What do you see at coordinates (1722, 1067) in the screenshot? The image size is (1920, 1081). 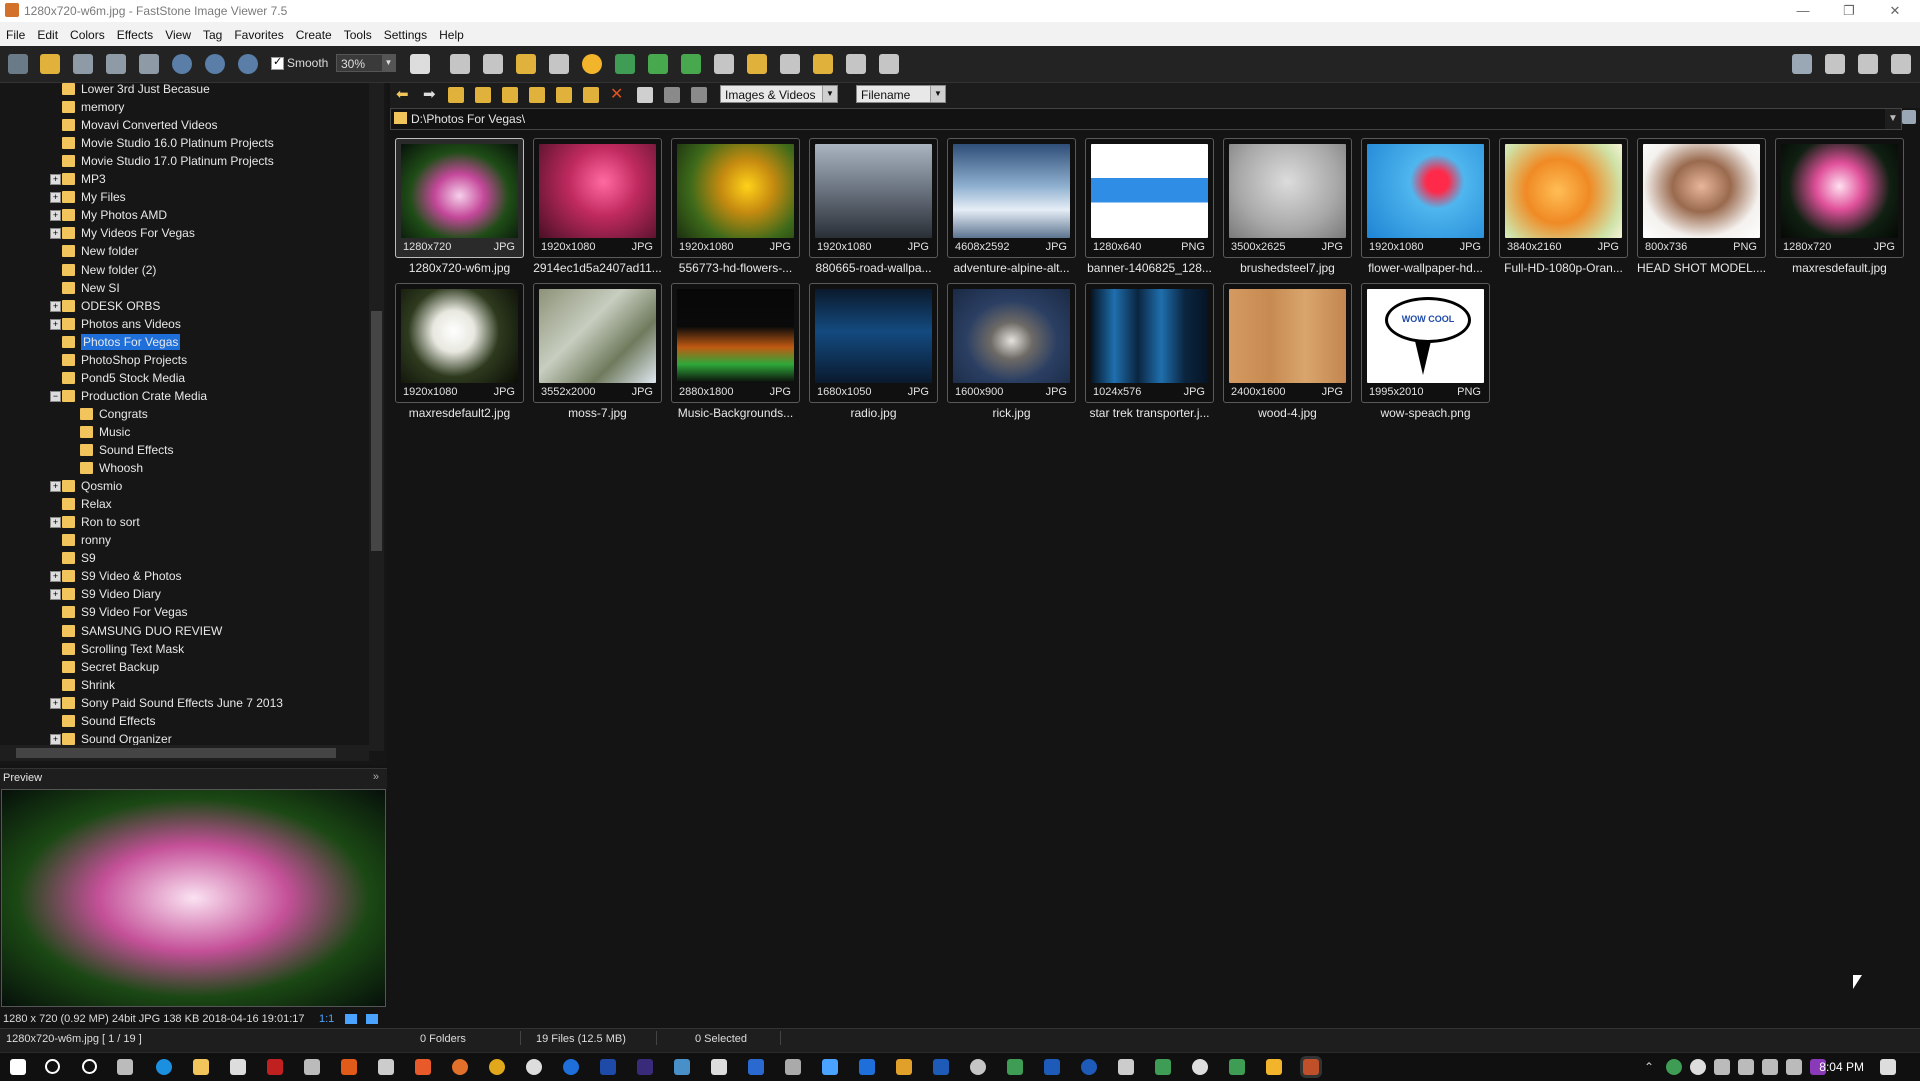 I see `battery-icon` at bounding box center [1722, 1067].